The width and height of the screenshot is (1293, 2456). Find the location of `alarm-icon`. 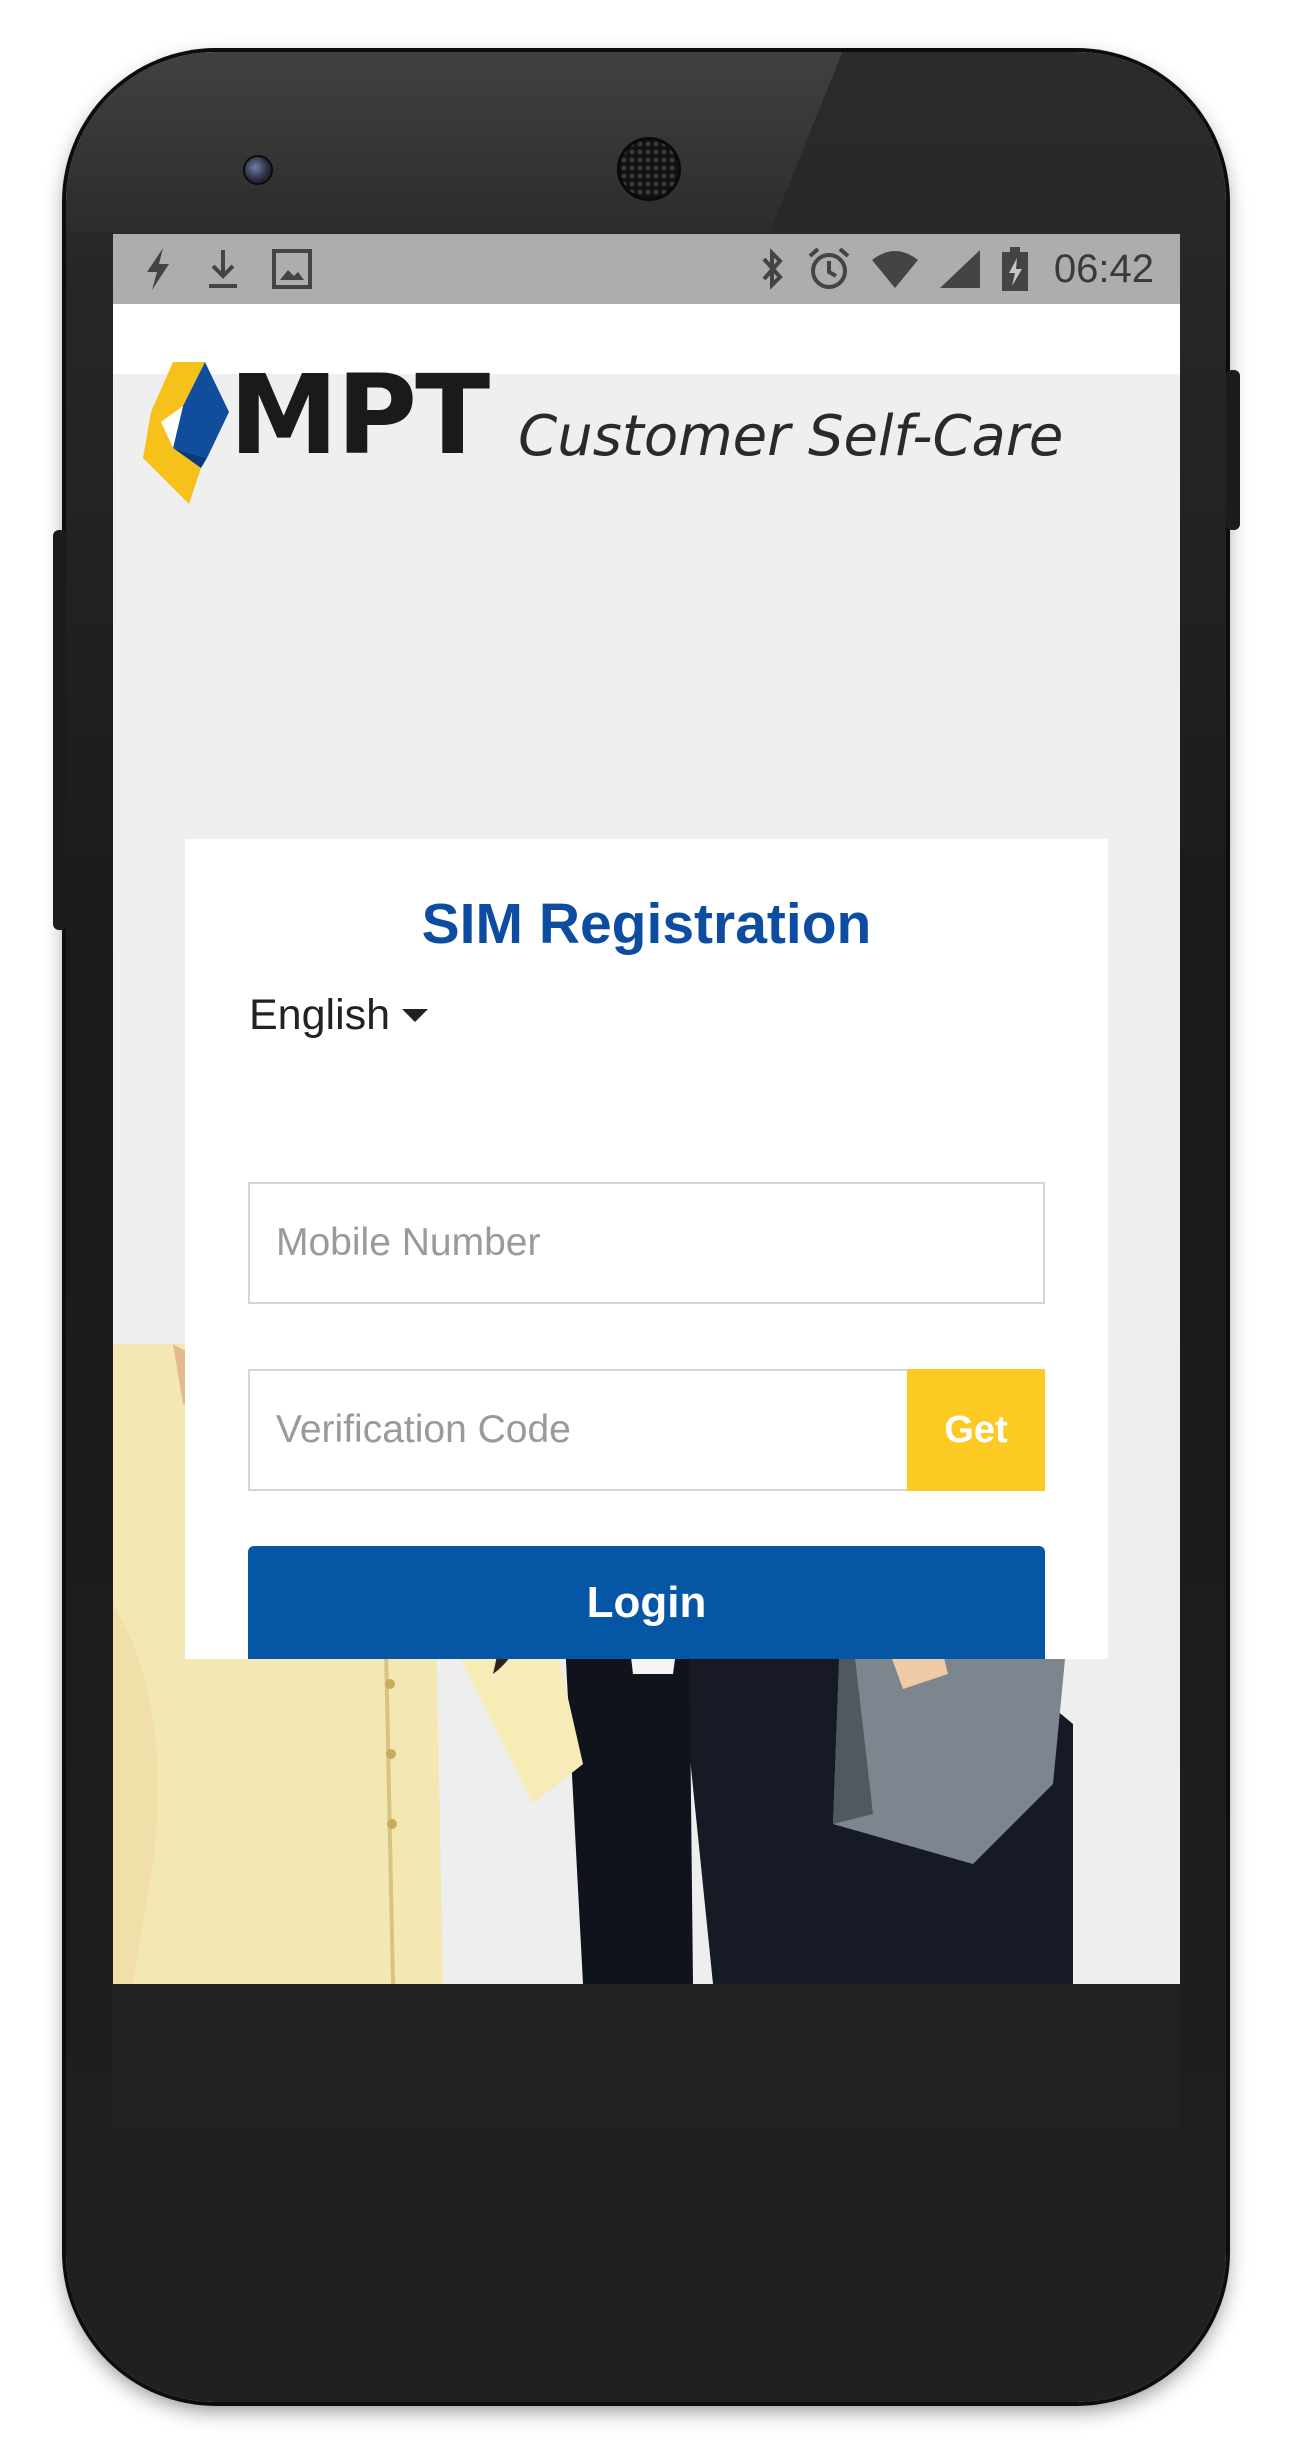

alarm-icon is located at coordinates (829, 268).